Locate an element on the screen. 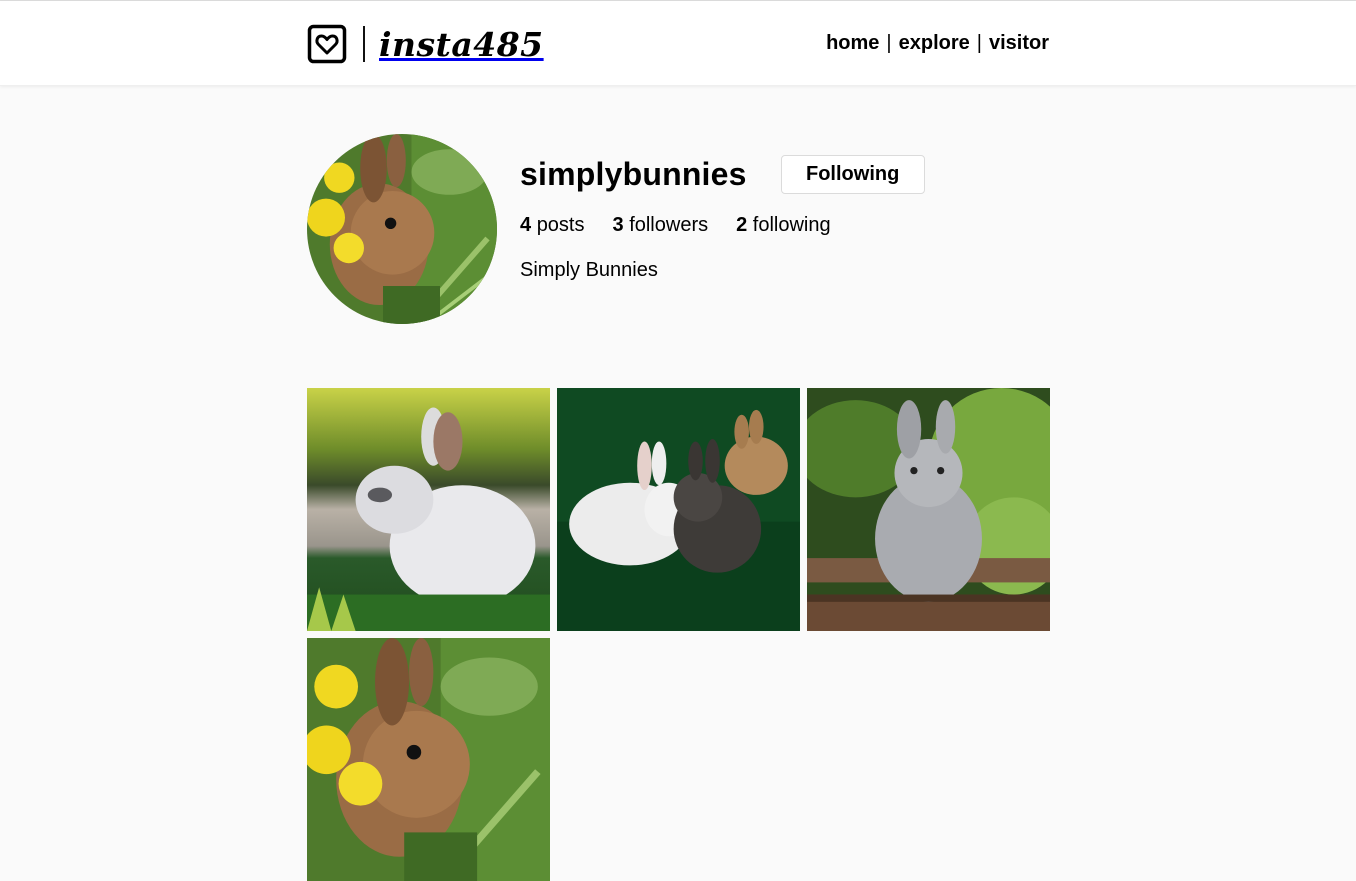 The width and height of the screenshot is (1356, 881). main-nav: home | explore | visitor is located at coordinates (937, 43).